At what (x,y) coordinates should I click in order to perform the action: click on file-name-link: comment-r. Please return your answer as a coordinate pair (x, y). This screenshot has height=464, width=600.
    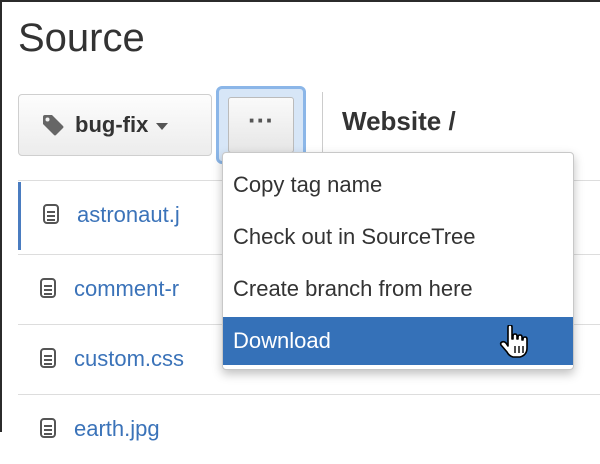
    Looking at the image, I should click on (126, 289).